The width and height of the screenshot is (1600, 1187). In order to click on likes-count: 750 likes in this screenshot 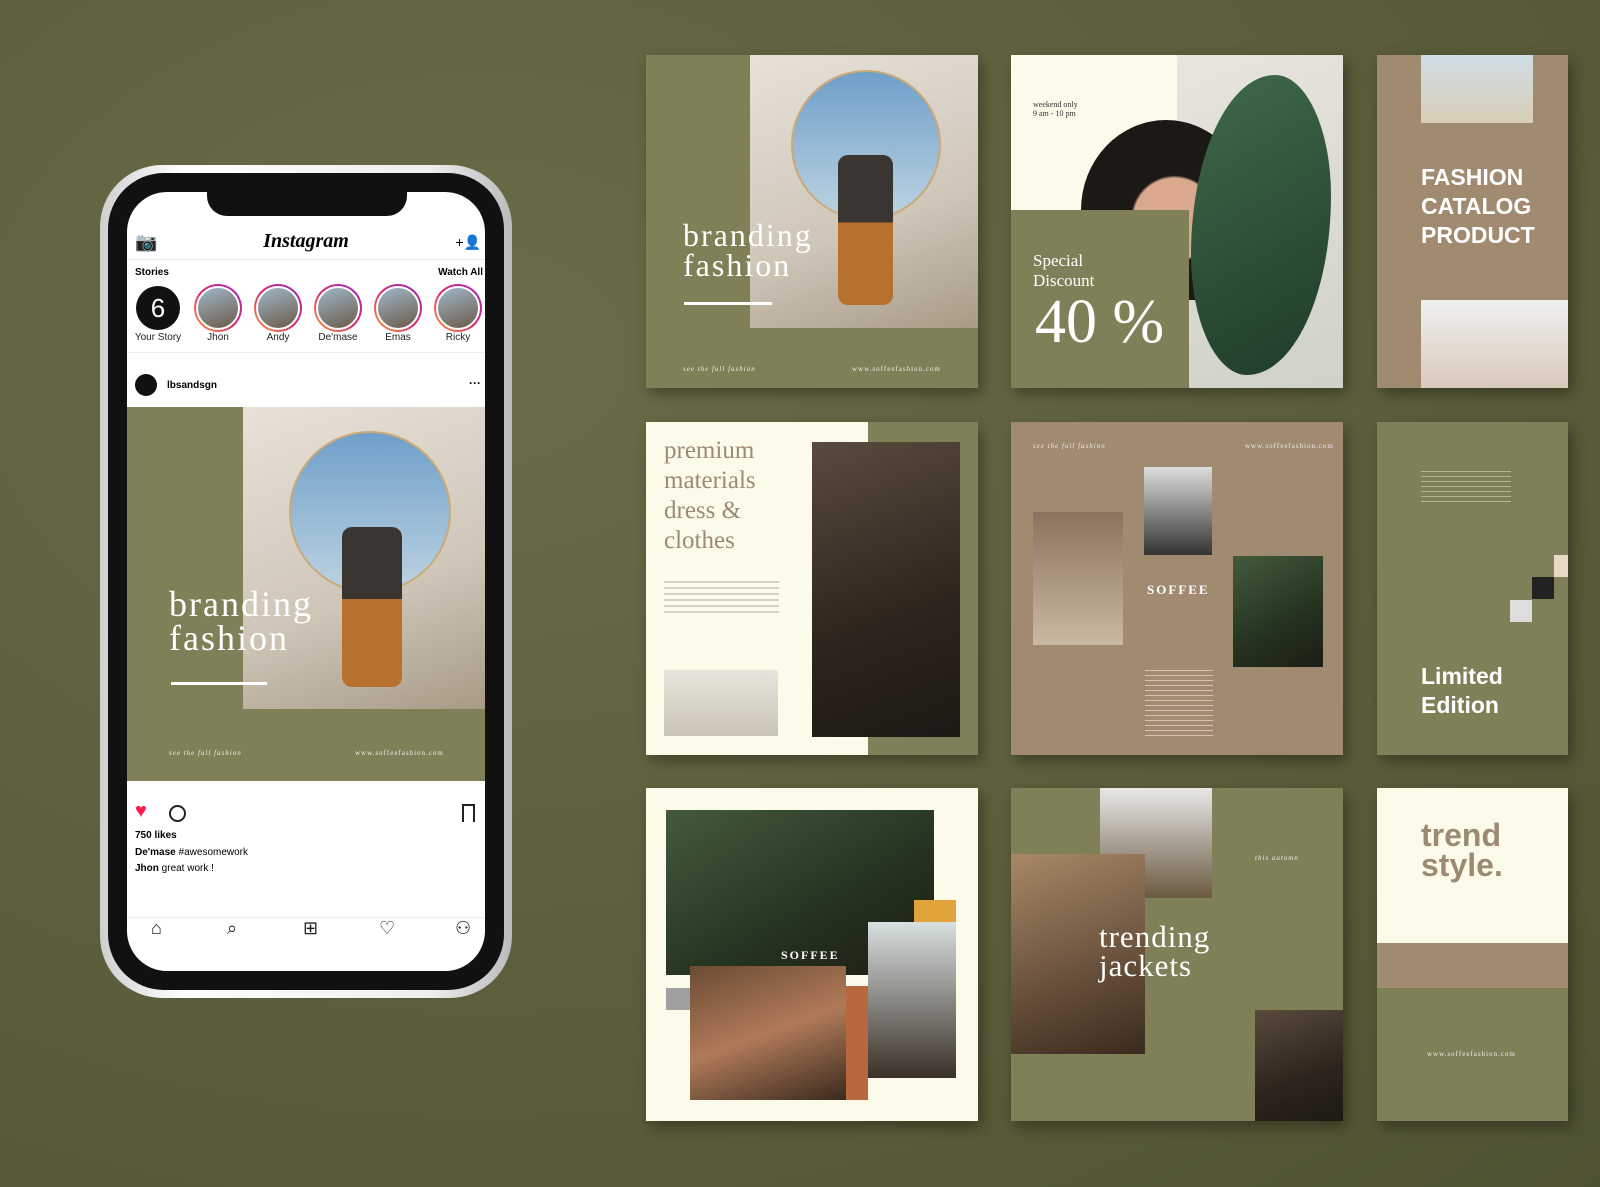, I will do `click(156, 835)`.